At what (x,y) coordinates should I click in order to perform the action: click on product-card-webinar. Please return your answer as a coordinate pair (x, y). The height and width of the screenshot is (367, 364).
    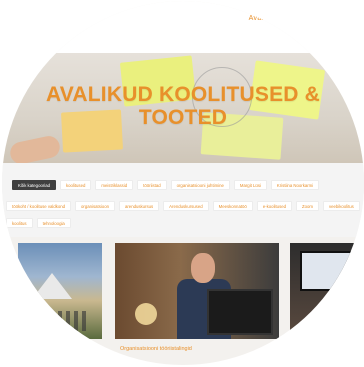
    Looking at the image, I should click on (197, 291).